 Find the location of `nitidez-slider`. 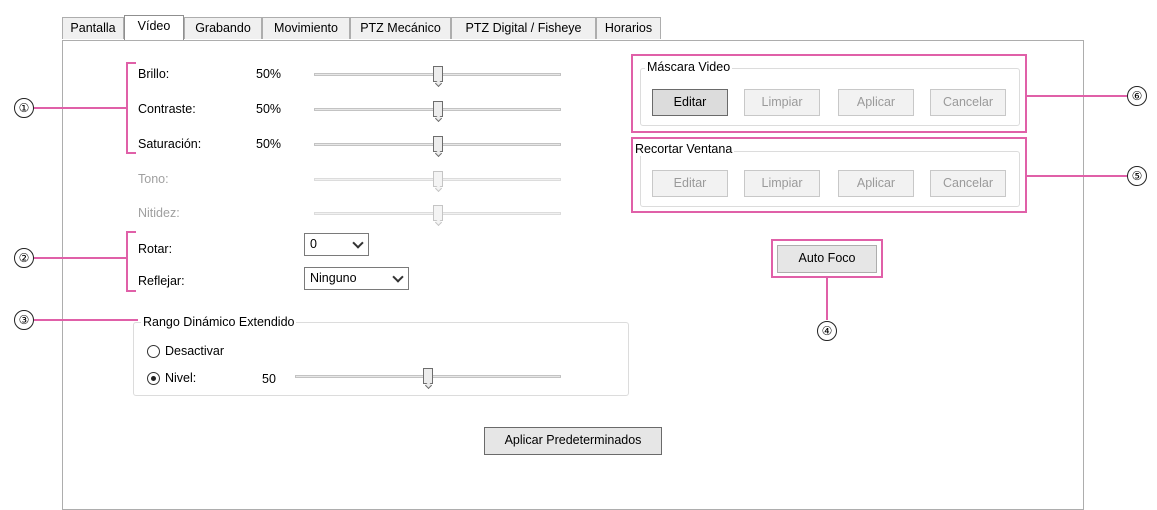

nitidez-slider is located at coordinates (437, 214).